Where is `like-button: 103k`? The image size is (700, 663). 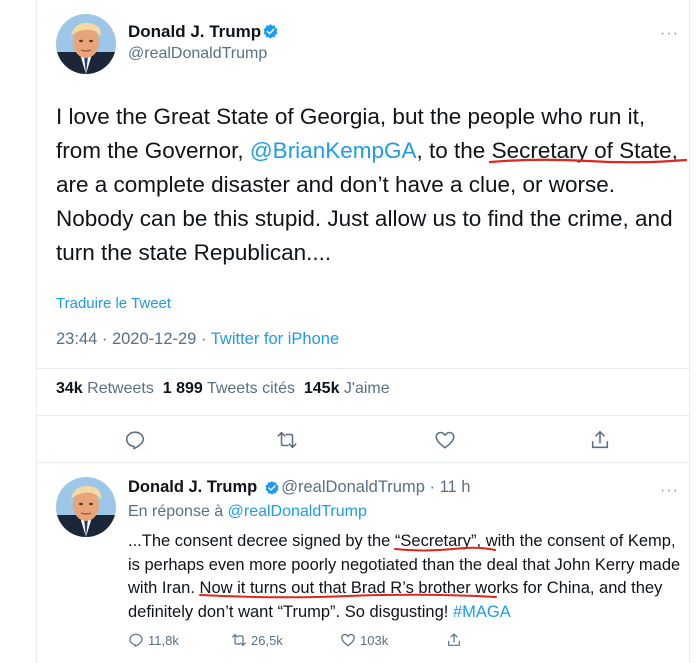 like-button: 103k is located at coordinates (364, 640).